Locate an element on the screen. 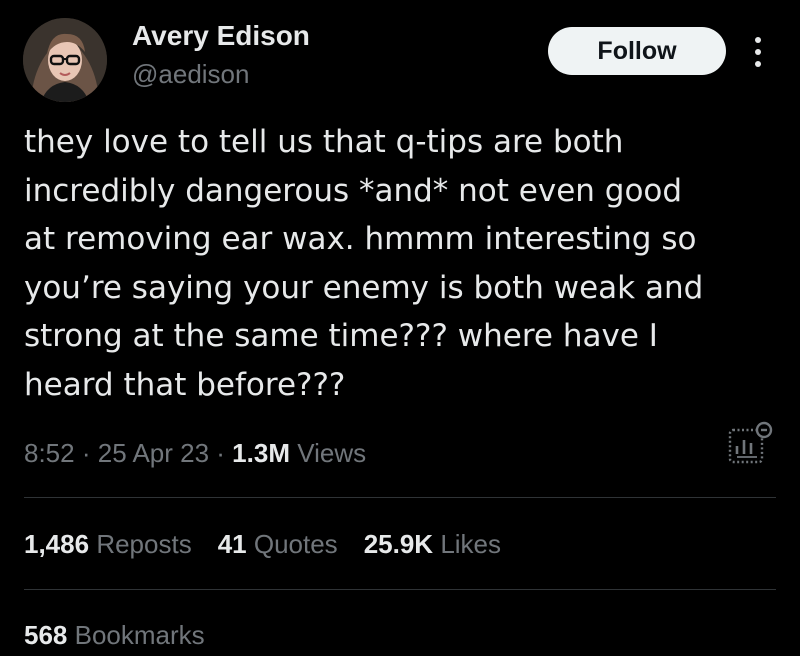 This screenshot has height=656, width=800. tweet-line: at removing ear wax. hmmm interesting so is located at coordinates (360, 239).